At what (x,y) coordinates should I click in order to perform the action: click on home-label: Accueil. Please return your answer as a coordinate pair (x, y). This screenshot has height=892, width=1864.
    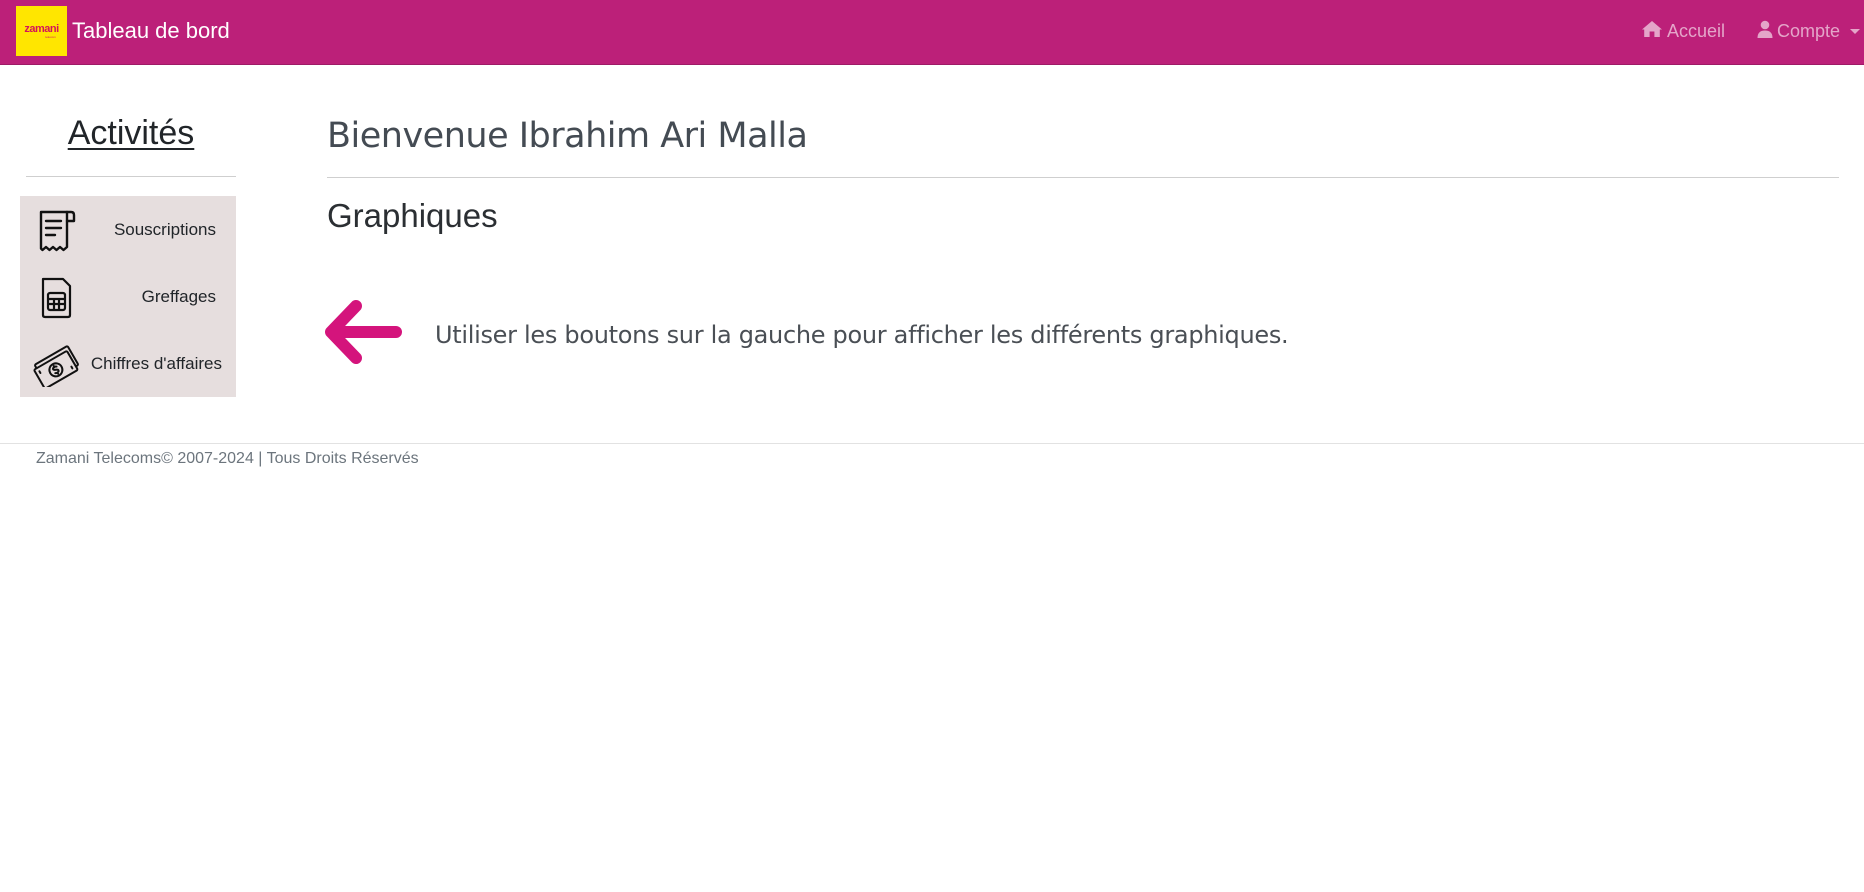
    Looking at the image, I should click on (1695, 30).